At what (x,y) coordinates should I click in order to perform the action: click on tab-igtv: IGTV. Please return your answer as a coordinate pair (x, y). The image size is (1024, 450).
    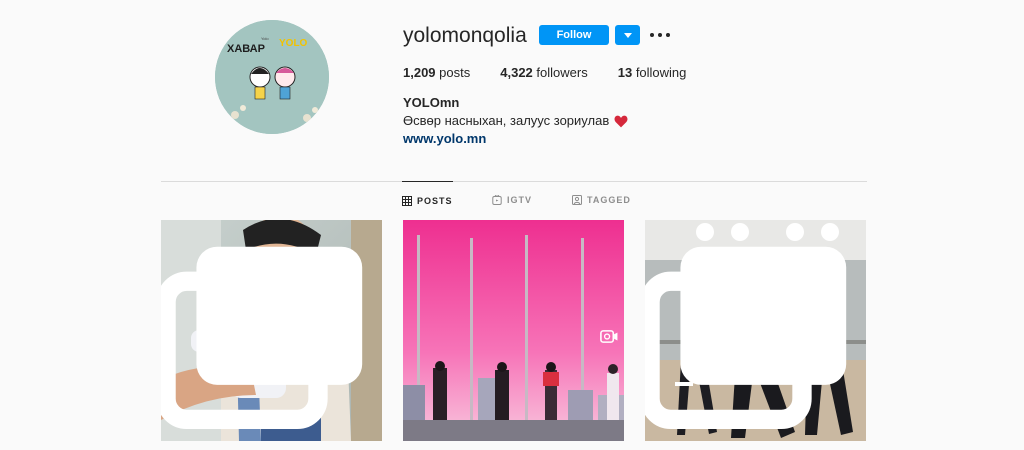
    Looking at the image, I should click on (512, 200).